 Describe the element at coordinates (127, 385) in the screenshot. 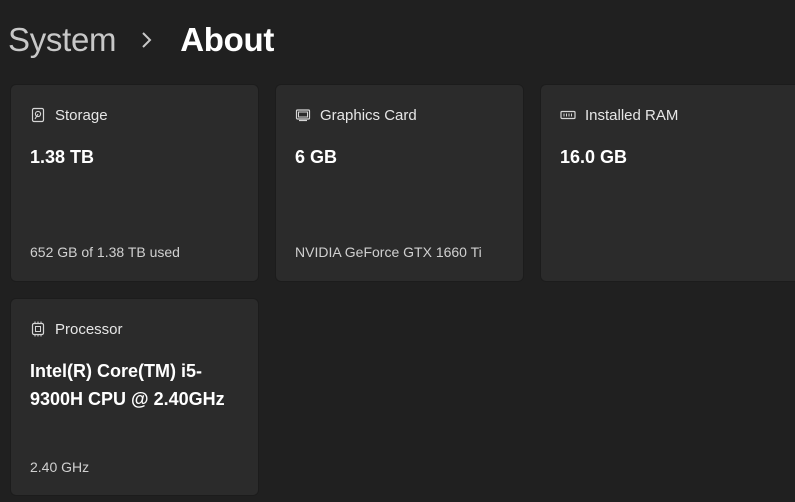

I see `processor-value: Intel(R) Core(TM) i5-9300H CPU @ 2.40GHz` at that location.